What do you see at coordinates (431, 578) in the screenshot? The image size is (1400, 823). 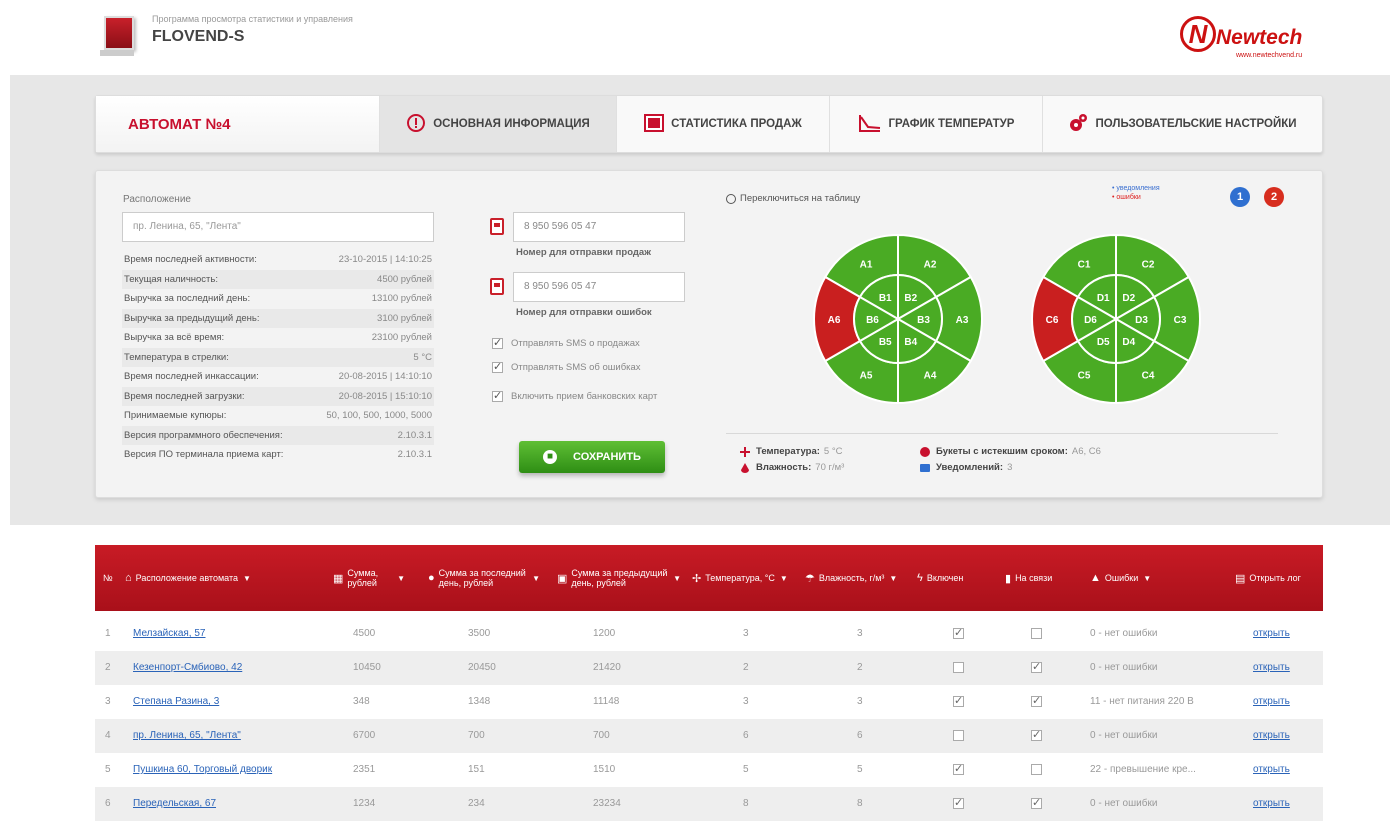 I see `clock-icon: ●` at bounding box center [431, 578].